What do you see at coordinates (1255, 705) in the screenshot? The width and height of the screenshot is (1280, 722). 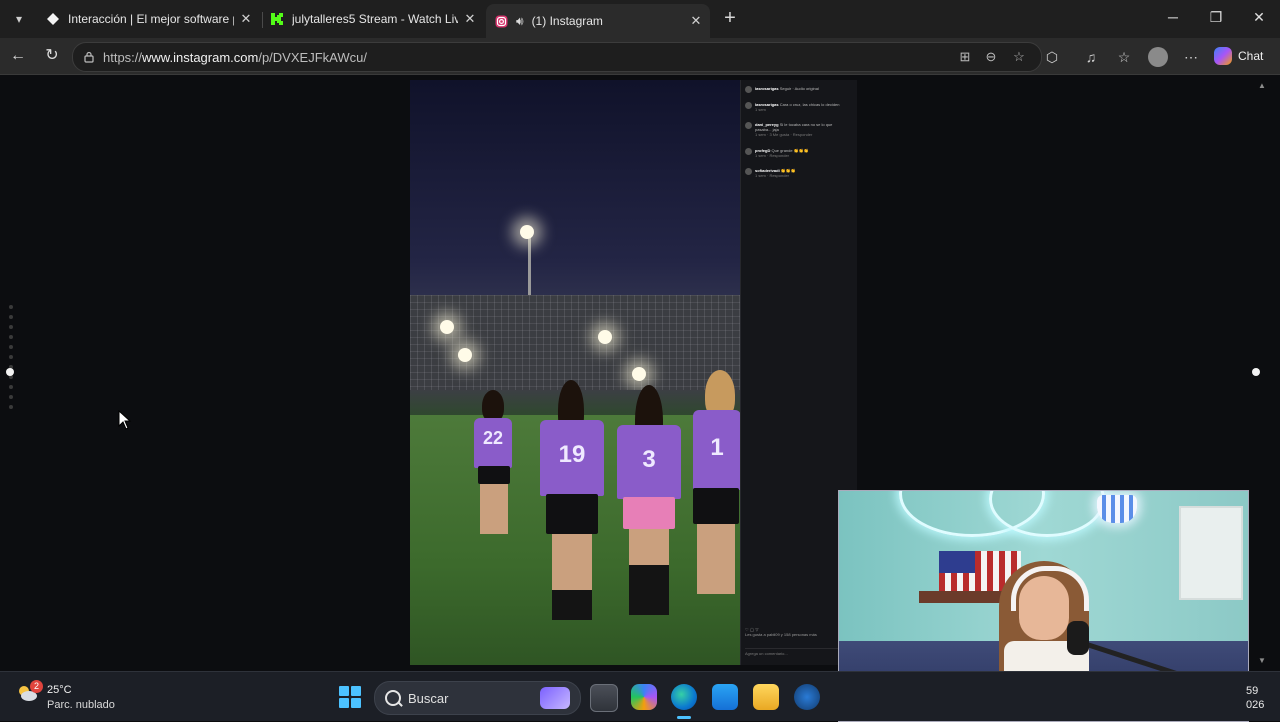 I see `clock-date: 026` at bounding box center [1255, 705].